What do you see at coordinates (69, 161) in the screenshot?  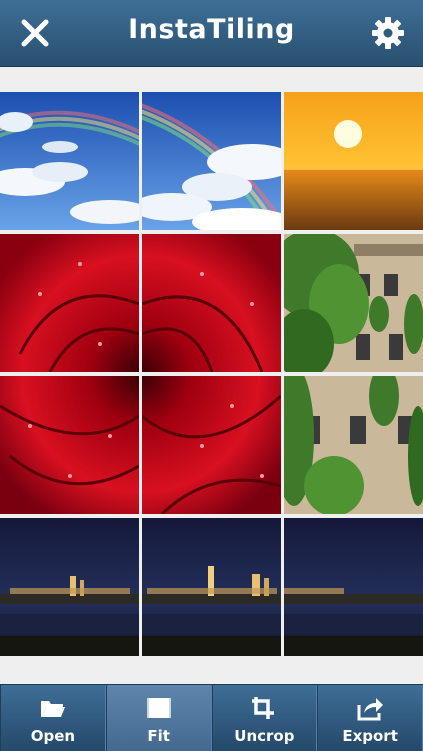 I see `tile-sky-rainbow-left` at bounding box center [69, 161].